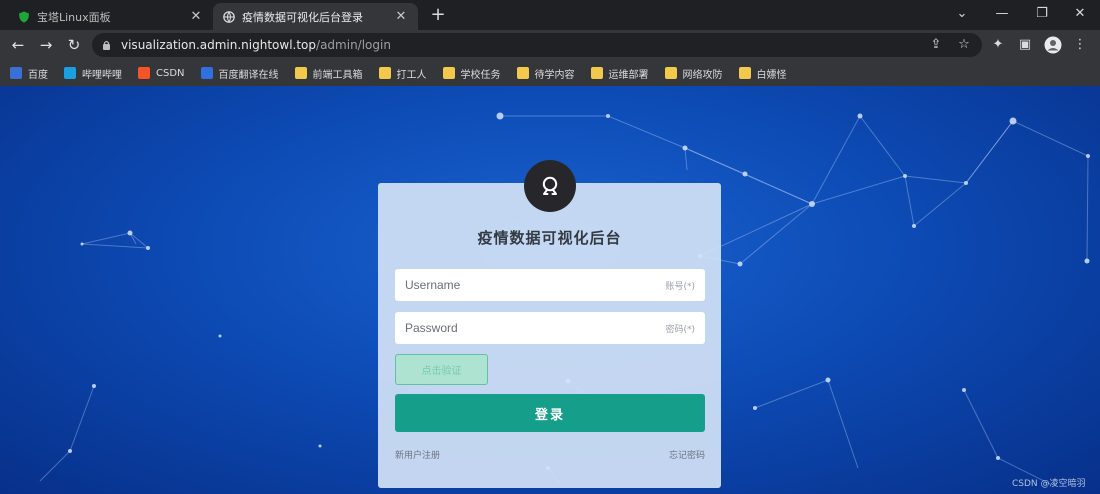 The height and width of the screenshot is (494, 1100). I want to click on bookmark-label: 百度翻译在线, so click(248, 75).